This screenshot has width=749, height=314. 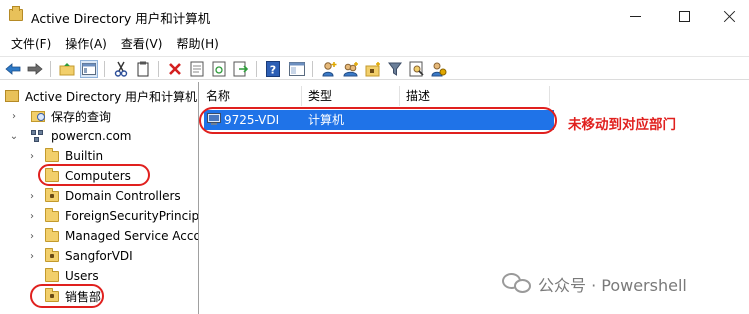 What do you see at coordinates (111, 96) in the screenshot?
I see `tree-root-label: Active Directory 用户和计算机` at bounding box center [111, 96].